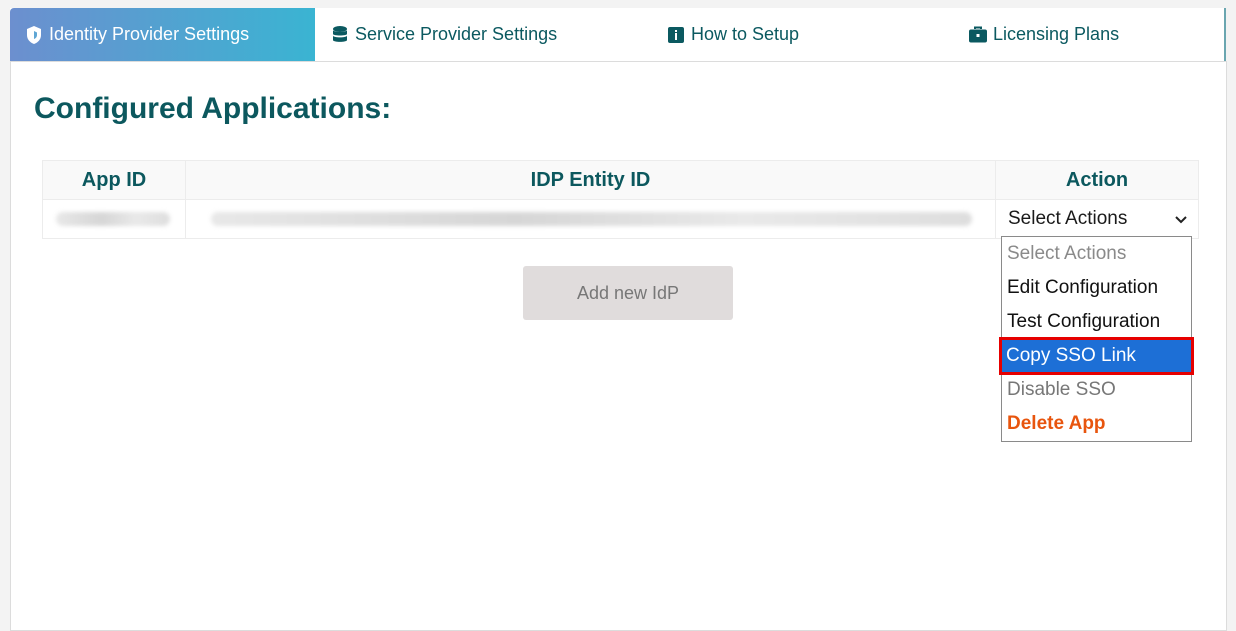 The image size is (1236, 631). Describe the element at coordinates (340, 35) in the screenshot. I see `database-icon` at that location.